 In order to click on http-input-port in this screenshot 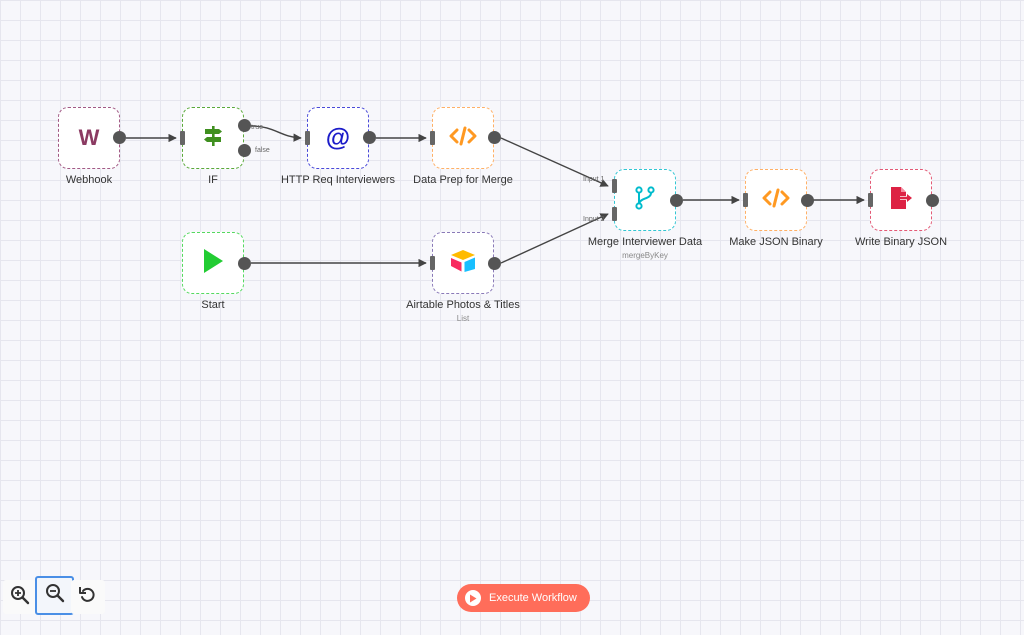, I will do `click(307, 138)`.